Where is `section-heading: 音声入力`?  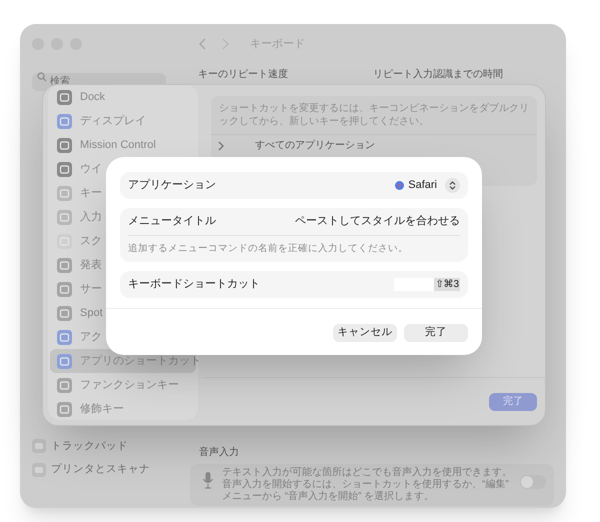 section-heading: 音声入力 is located at coordinates (219, 453).